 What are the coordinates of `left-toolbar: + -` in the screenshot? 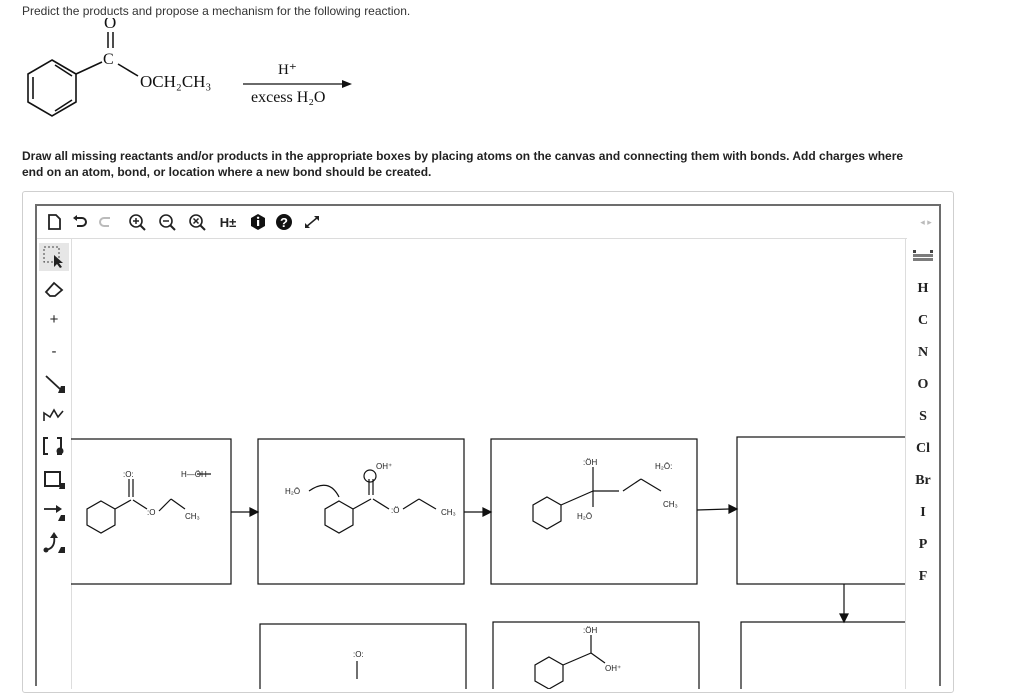 It's located at (54, 464).